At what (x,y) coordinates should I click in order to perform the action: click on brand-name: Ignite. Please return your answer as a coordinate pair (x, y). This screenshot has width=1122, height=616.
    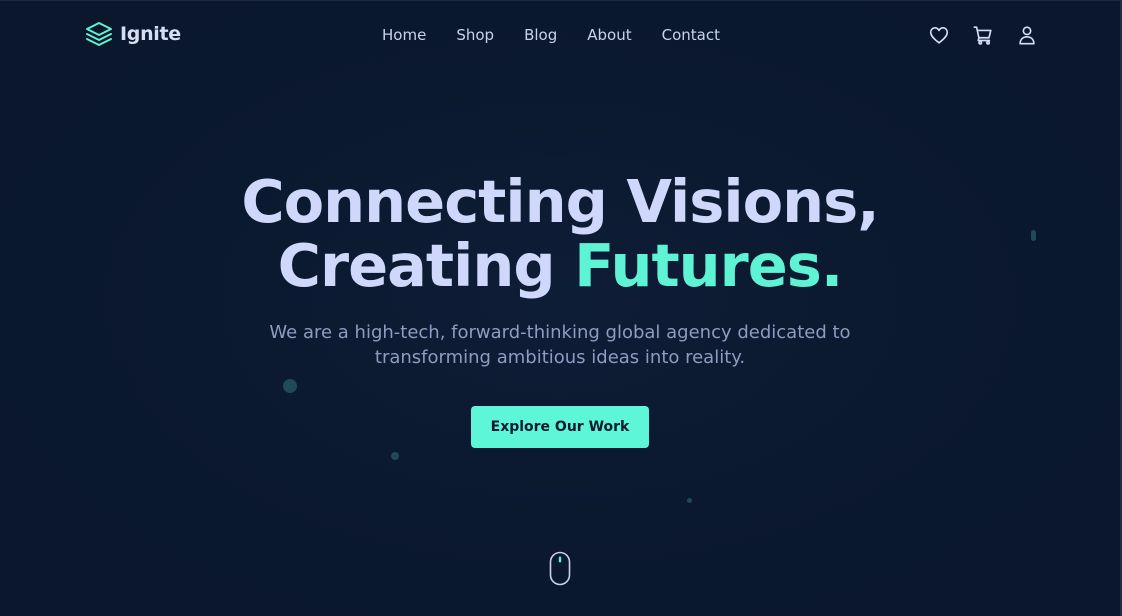
    Looking at the image, I should click on (150, 34).